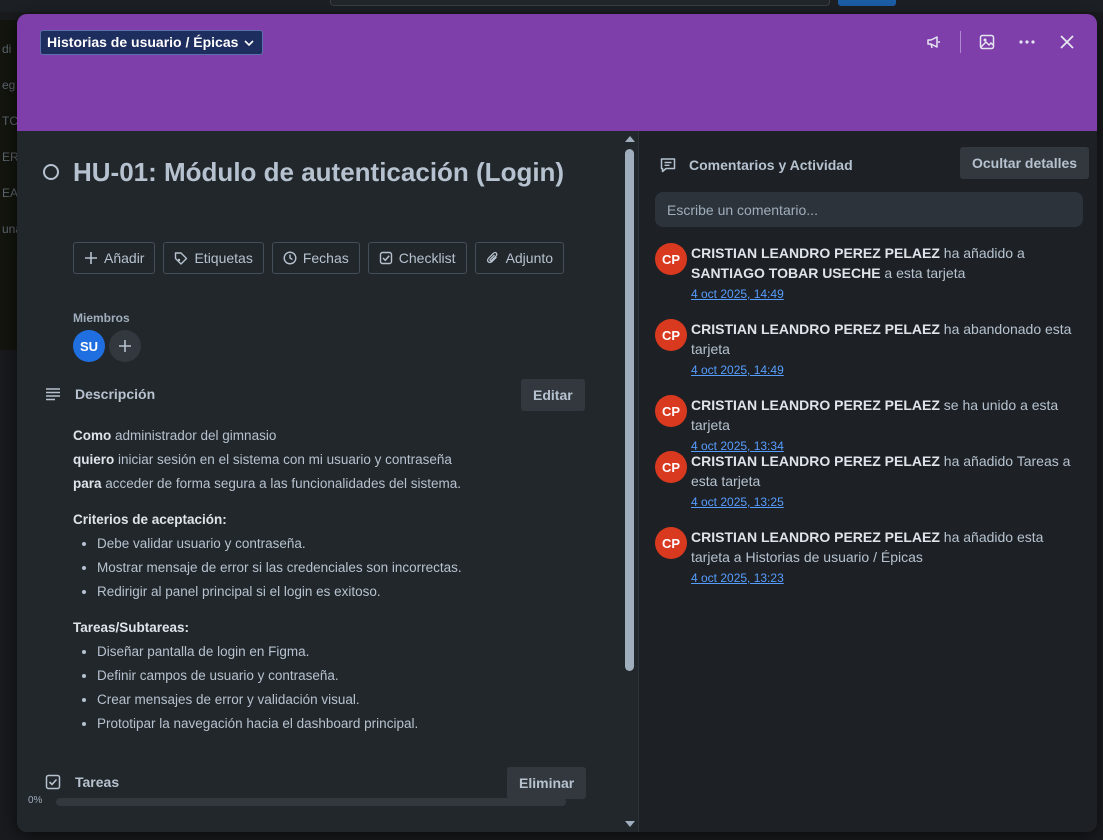 The height and width of the screenshot is (840, 1103). What do you see at coordinates (11, 185) in the screenshot?
I see `board-list-edge: di eg TC ER EA una` at bounding box center [11, 185].